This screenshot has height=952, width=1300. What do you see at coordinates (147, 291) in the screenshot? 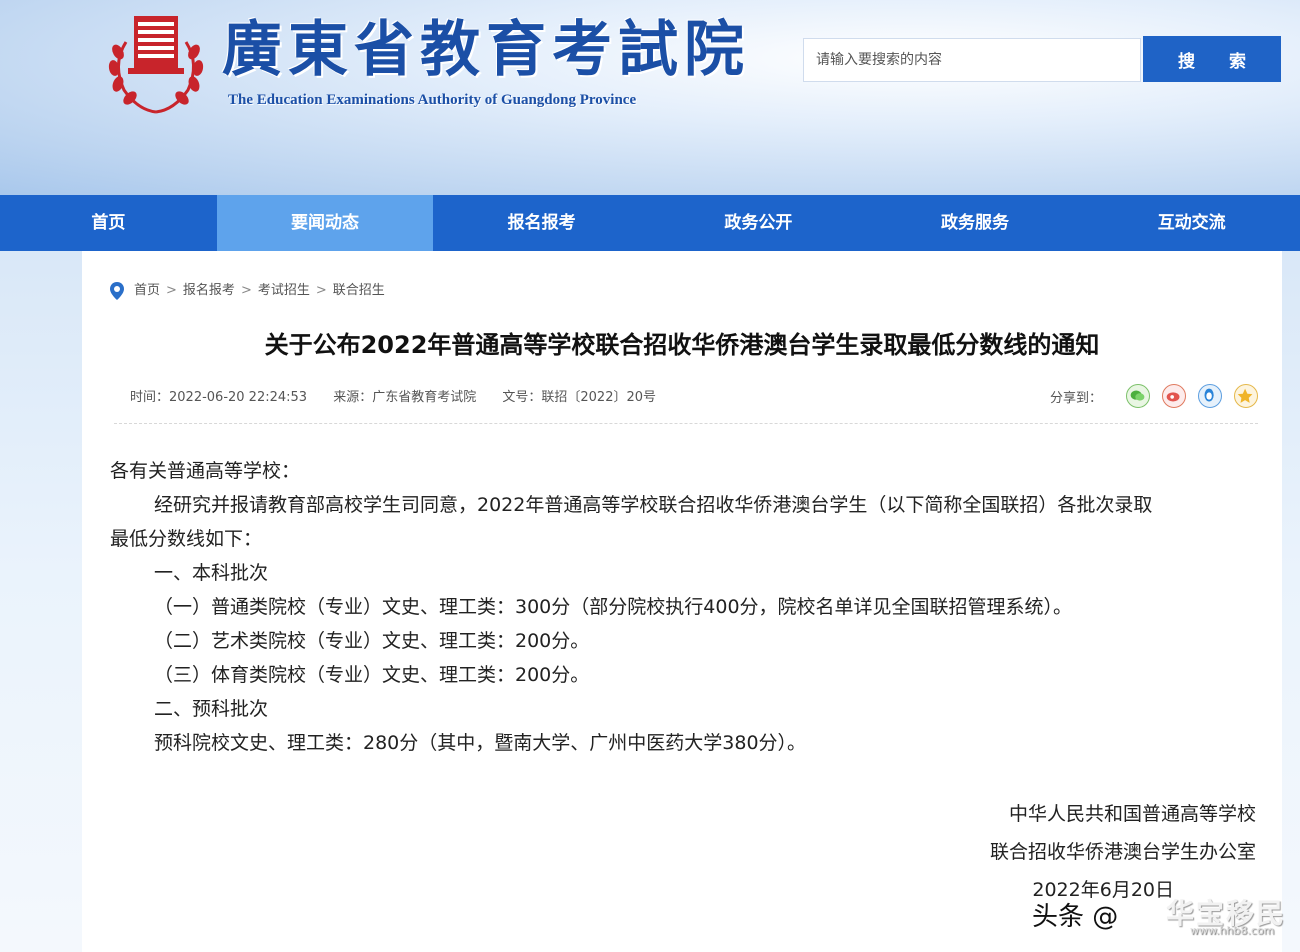
I see `breadcrumb-item-home: 首页` at bounding box center [147, 291].